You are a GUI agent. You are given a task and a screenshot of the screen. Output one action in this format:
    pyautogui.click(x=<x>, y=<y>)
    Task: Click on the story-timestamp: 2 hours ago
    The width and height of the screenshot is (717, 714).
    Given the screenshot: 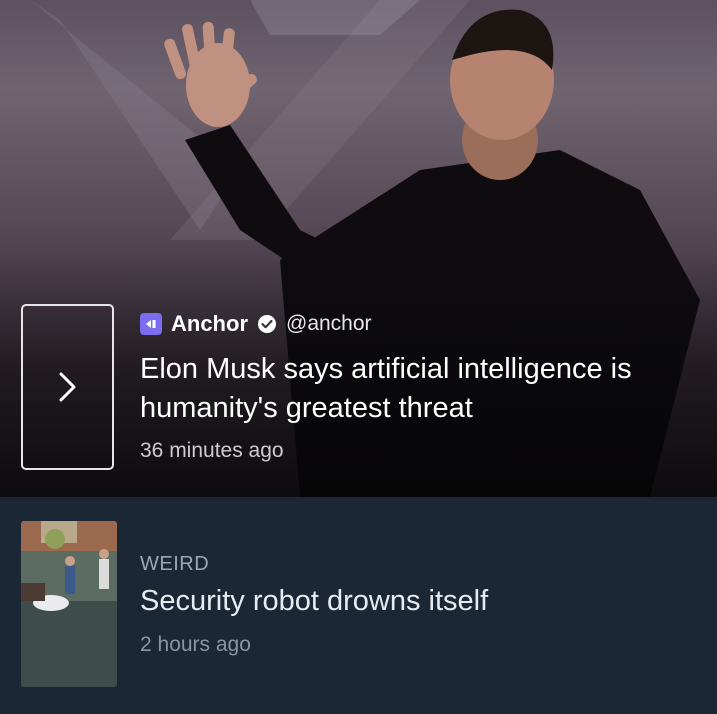 What is the action you would take?
    pyautogui.click(x=195, y=644)
    